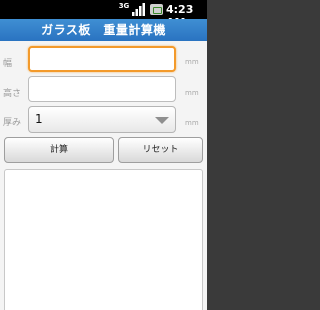 The width and height of the screenshot is (320, 310). What do you see at coordinates (162, 120) in the screenshot?
I see `chevron-down-icon` at bounding box center [162, 120].